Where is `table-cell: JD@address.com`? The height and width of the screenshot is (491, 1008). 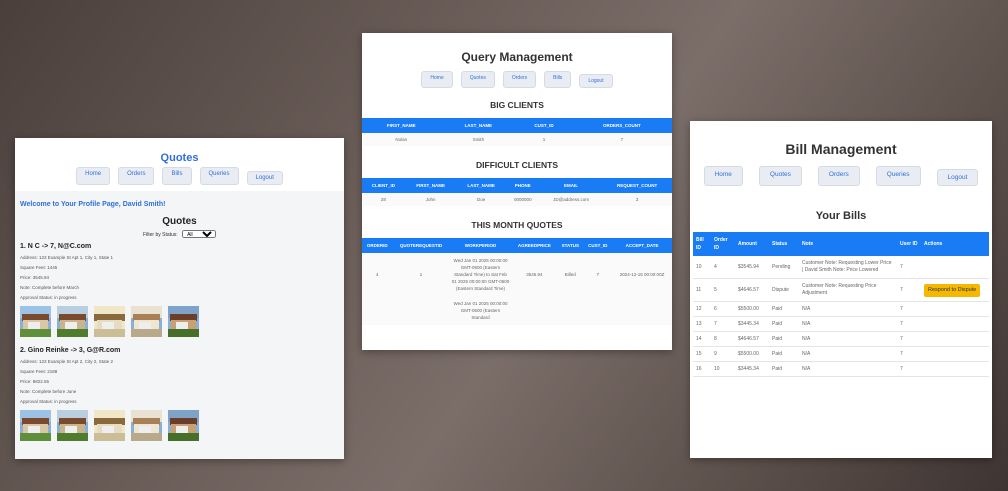
table-cell: JD@address.com is located at coordinates (571, 199).